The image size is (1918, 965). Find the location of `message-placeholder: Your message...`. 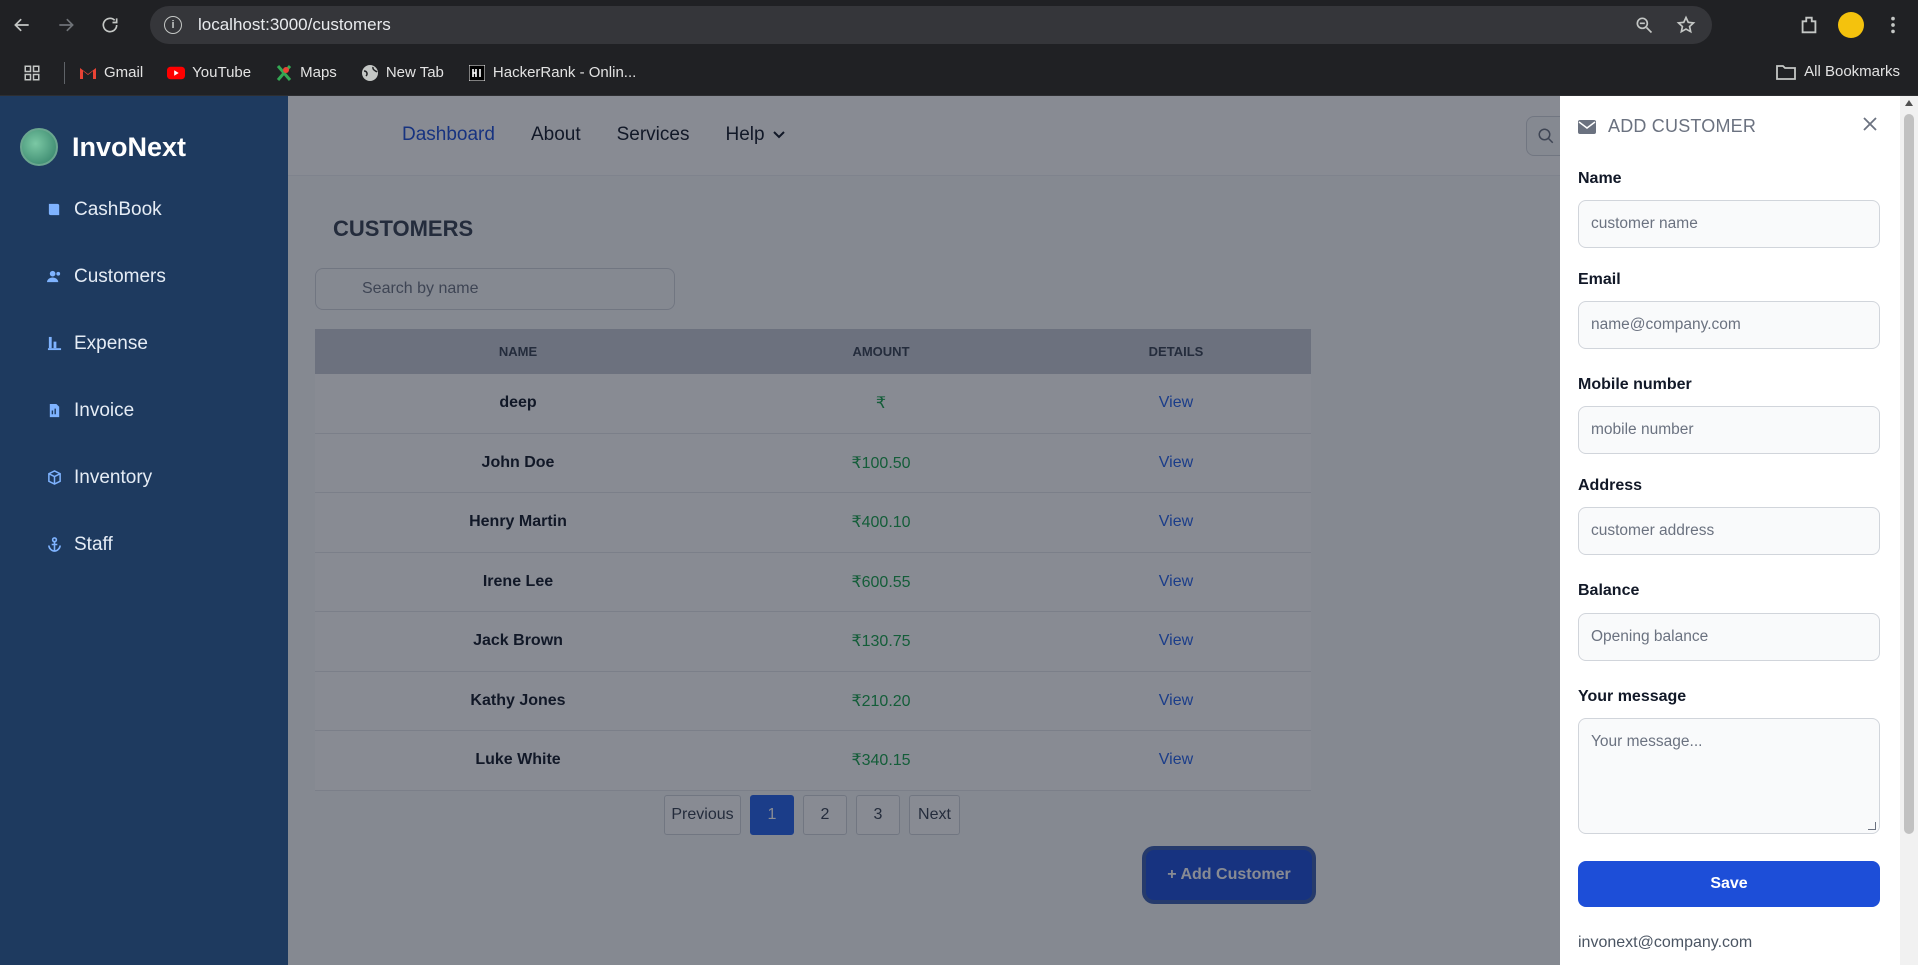

message-placeholder: Your message... is located at coordinates (1647, 741).